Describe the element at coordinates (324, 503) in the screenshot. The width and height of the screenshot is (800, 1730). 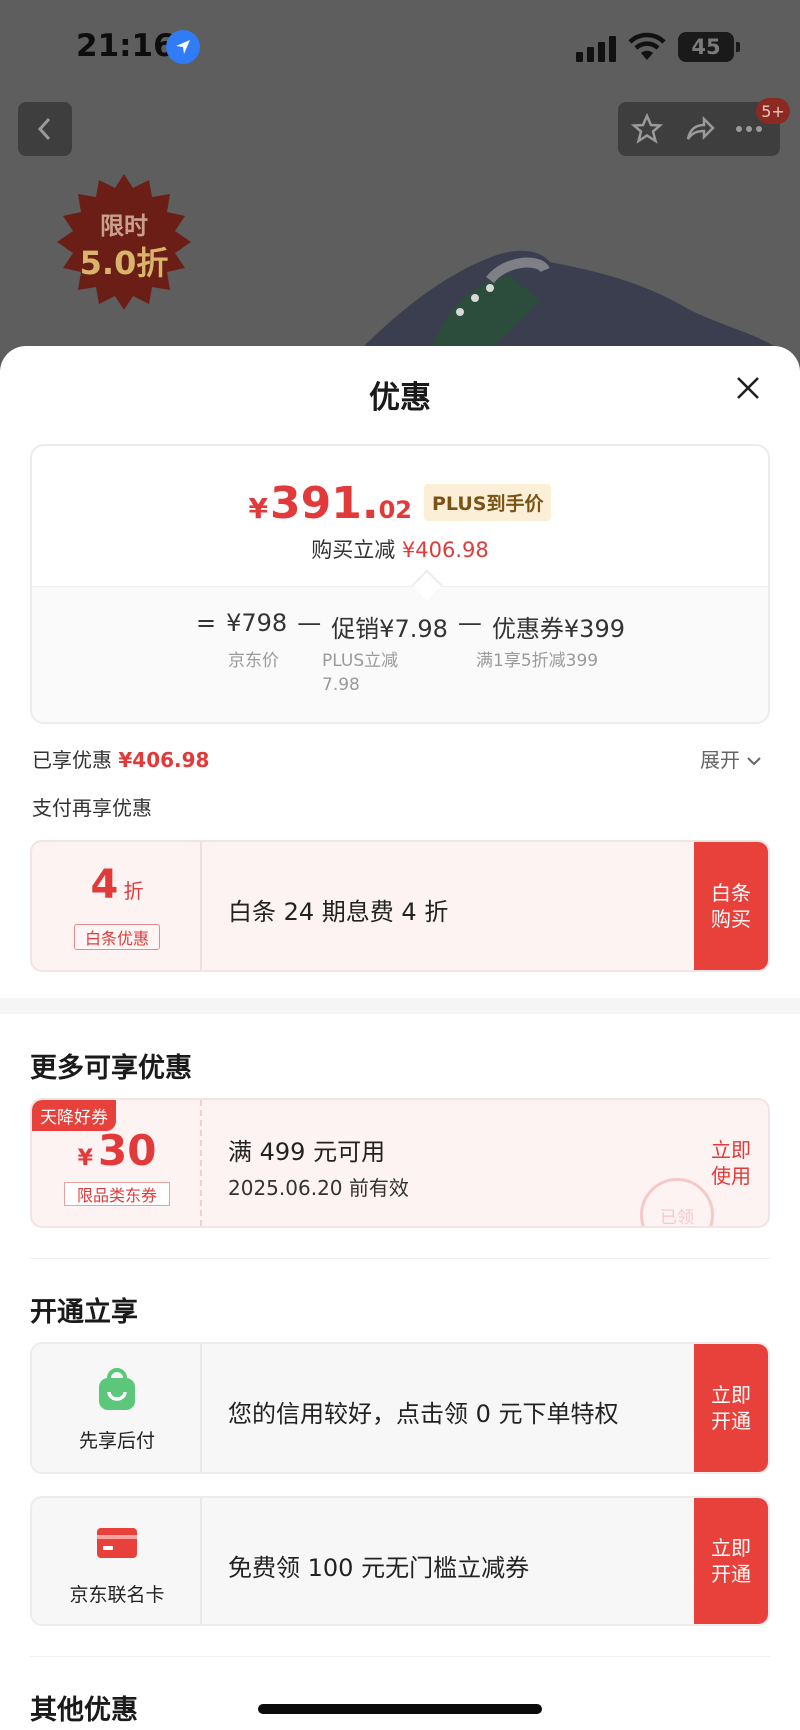
I see `price-integer: 391.` at that location.